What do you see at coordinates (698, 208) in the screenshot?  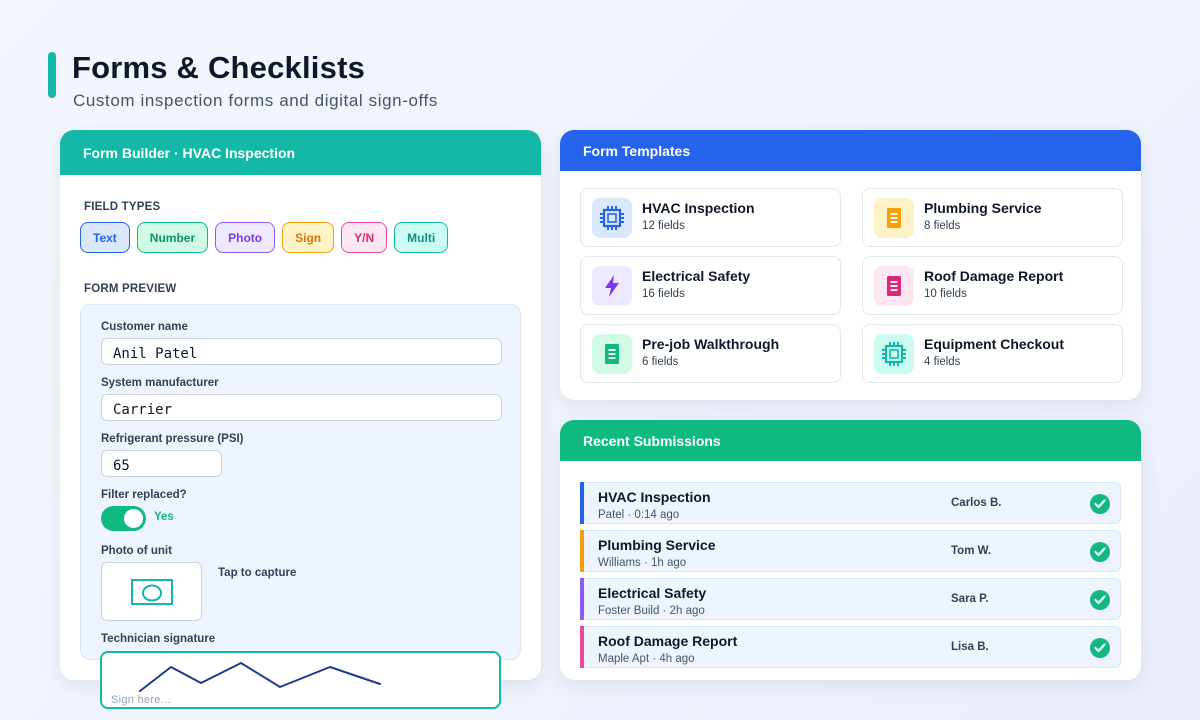 I see `template-name: HVAC Inspection` at bounding box center [698, 208].